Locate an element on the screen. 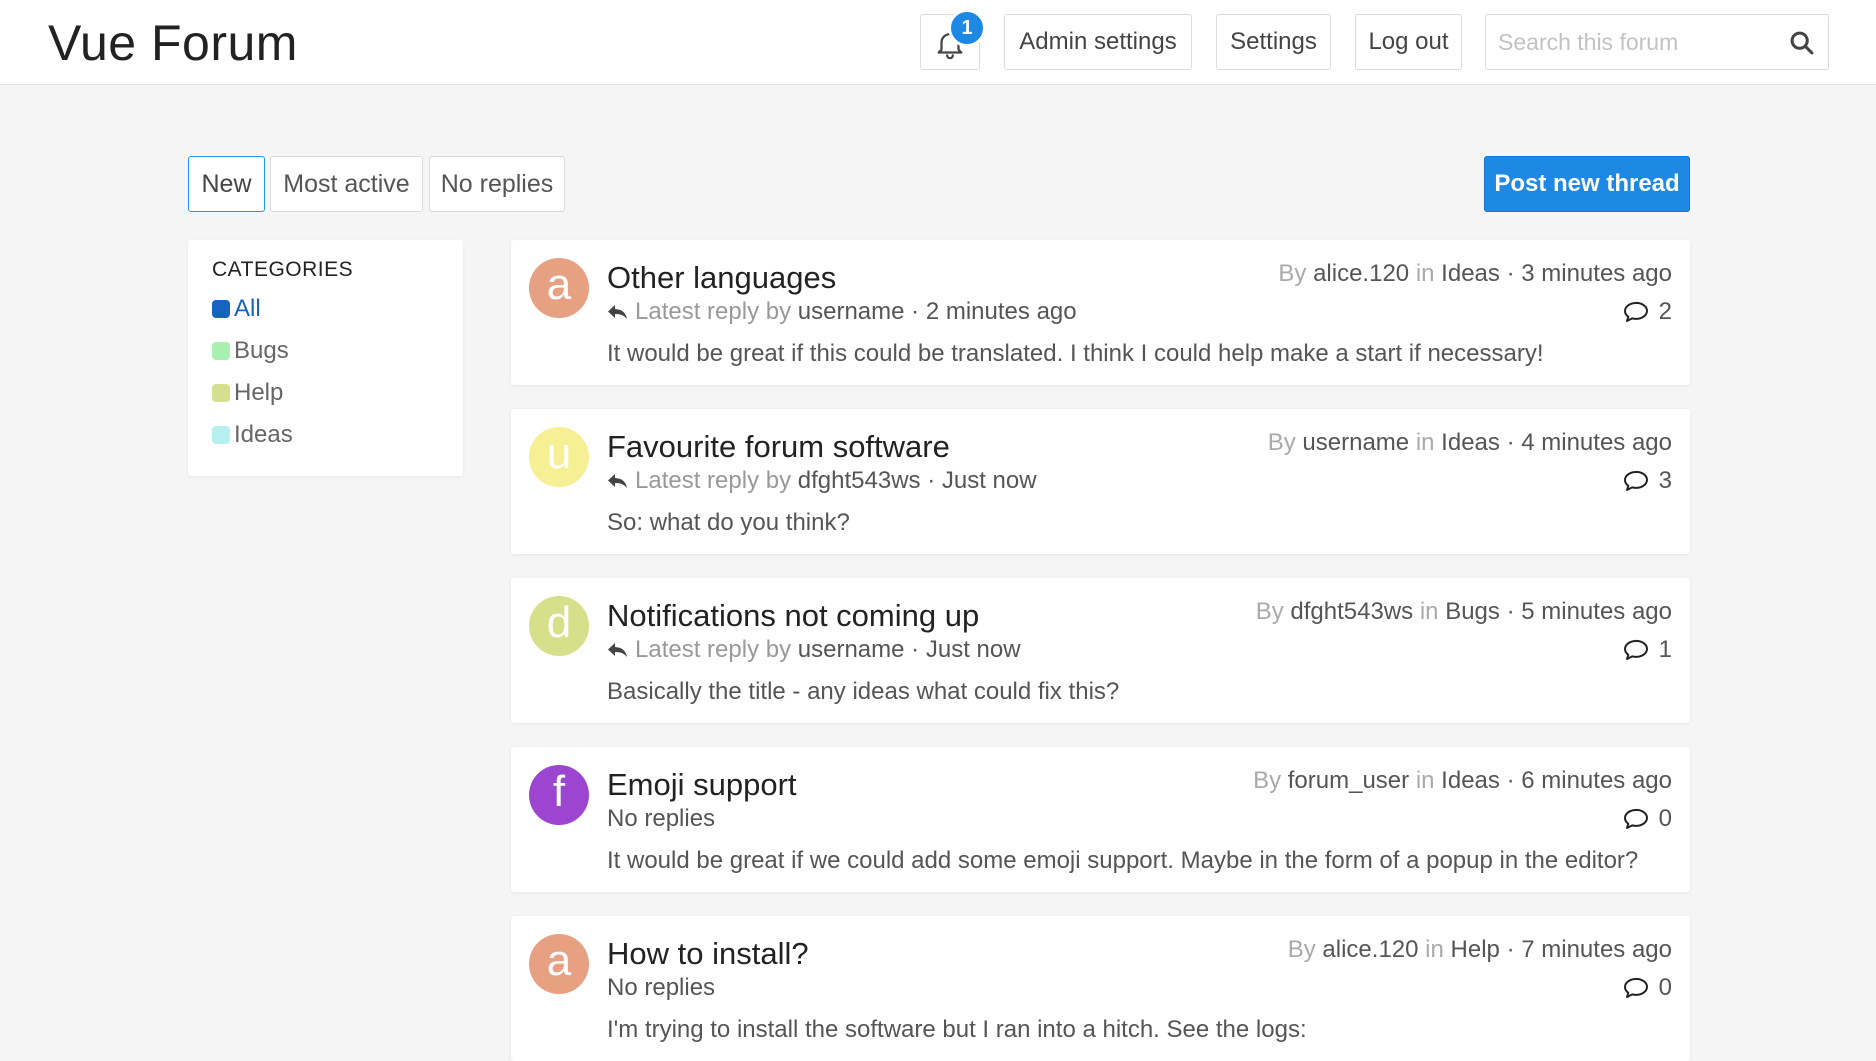 This screenshot has height=1061, width=1876. notification-count-badge: 1 is located at coordinates (967, 28).